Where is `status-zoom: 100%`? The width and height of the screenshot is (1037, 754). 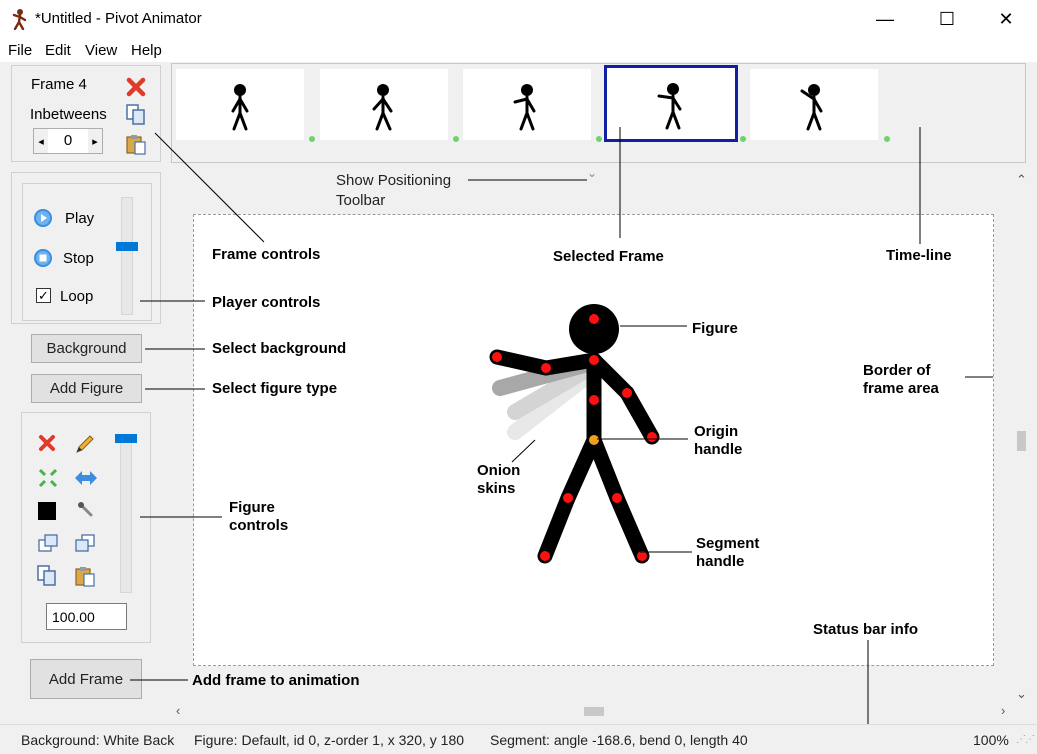 status-zoom: 100% is located at coordinates (991, 740).